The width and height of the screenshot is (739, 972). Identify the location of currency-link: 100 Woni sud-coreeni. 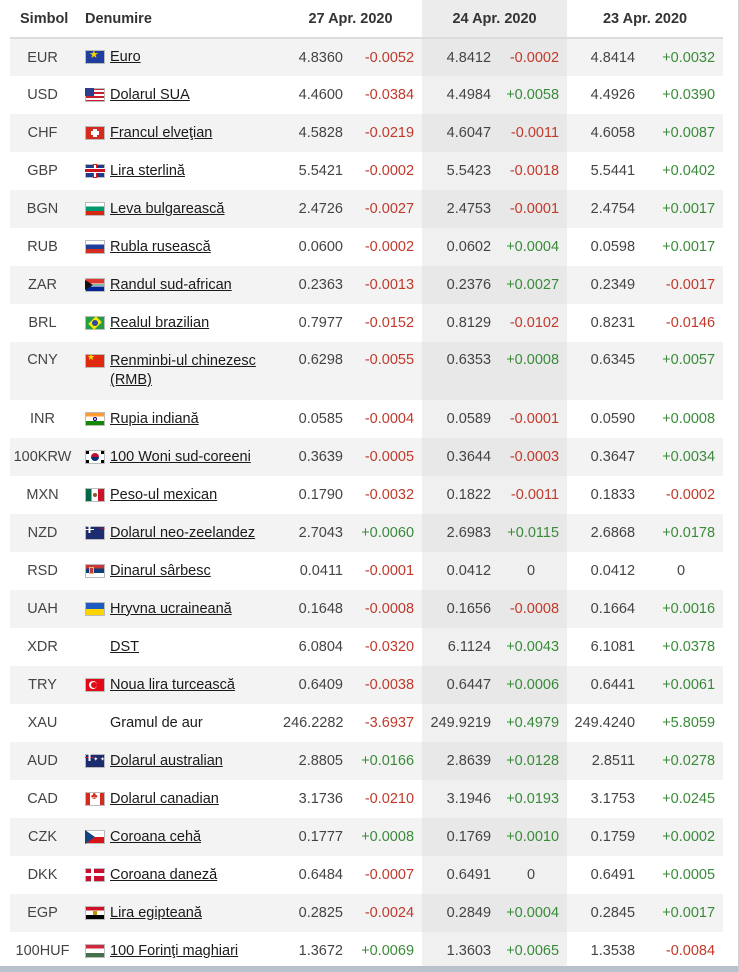
(180, 457).